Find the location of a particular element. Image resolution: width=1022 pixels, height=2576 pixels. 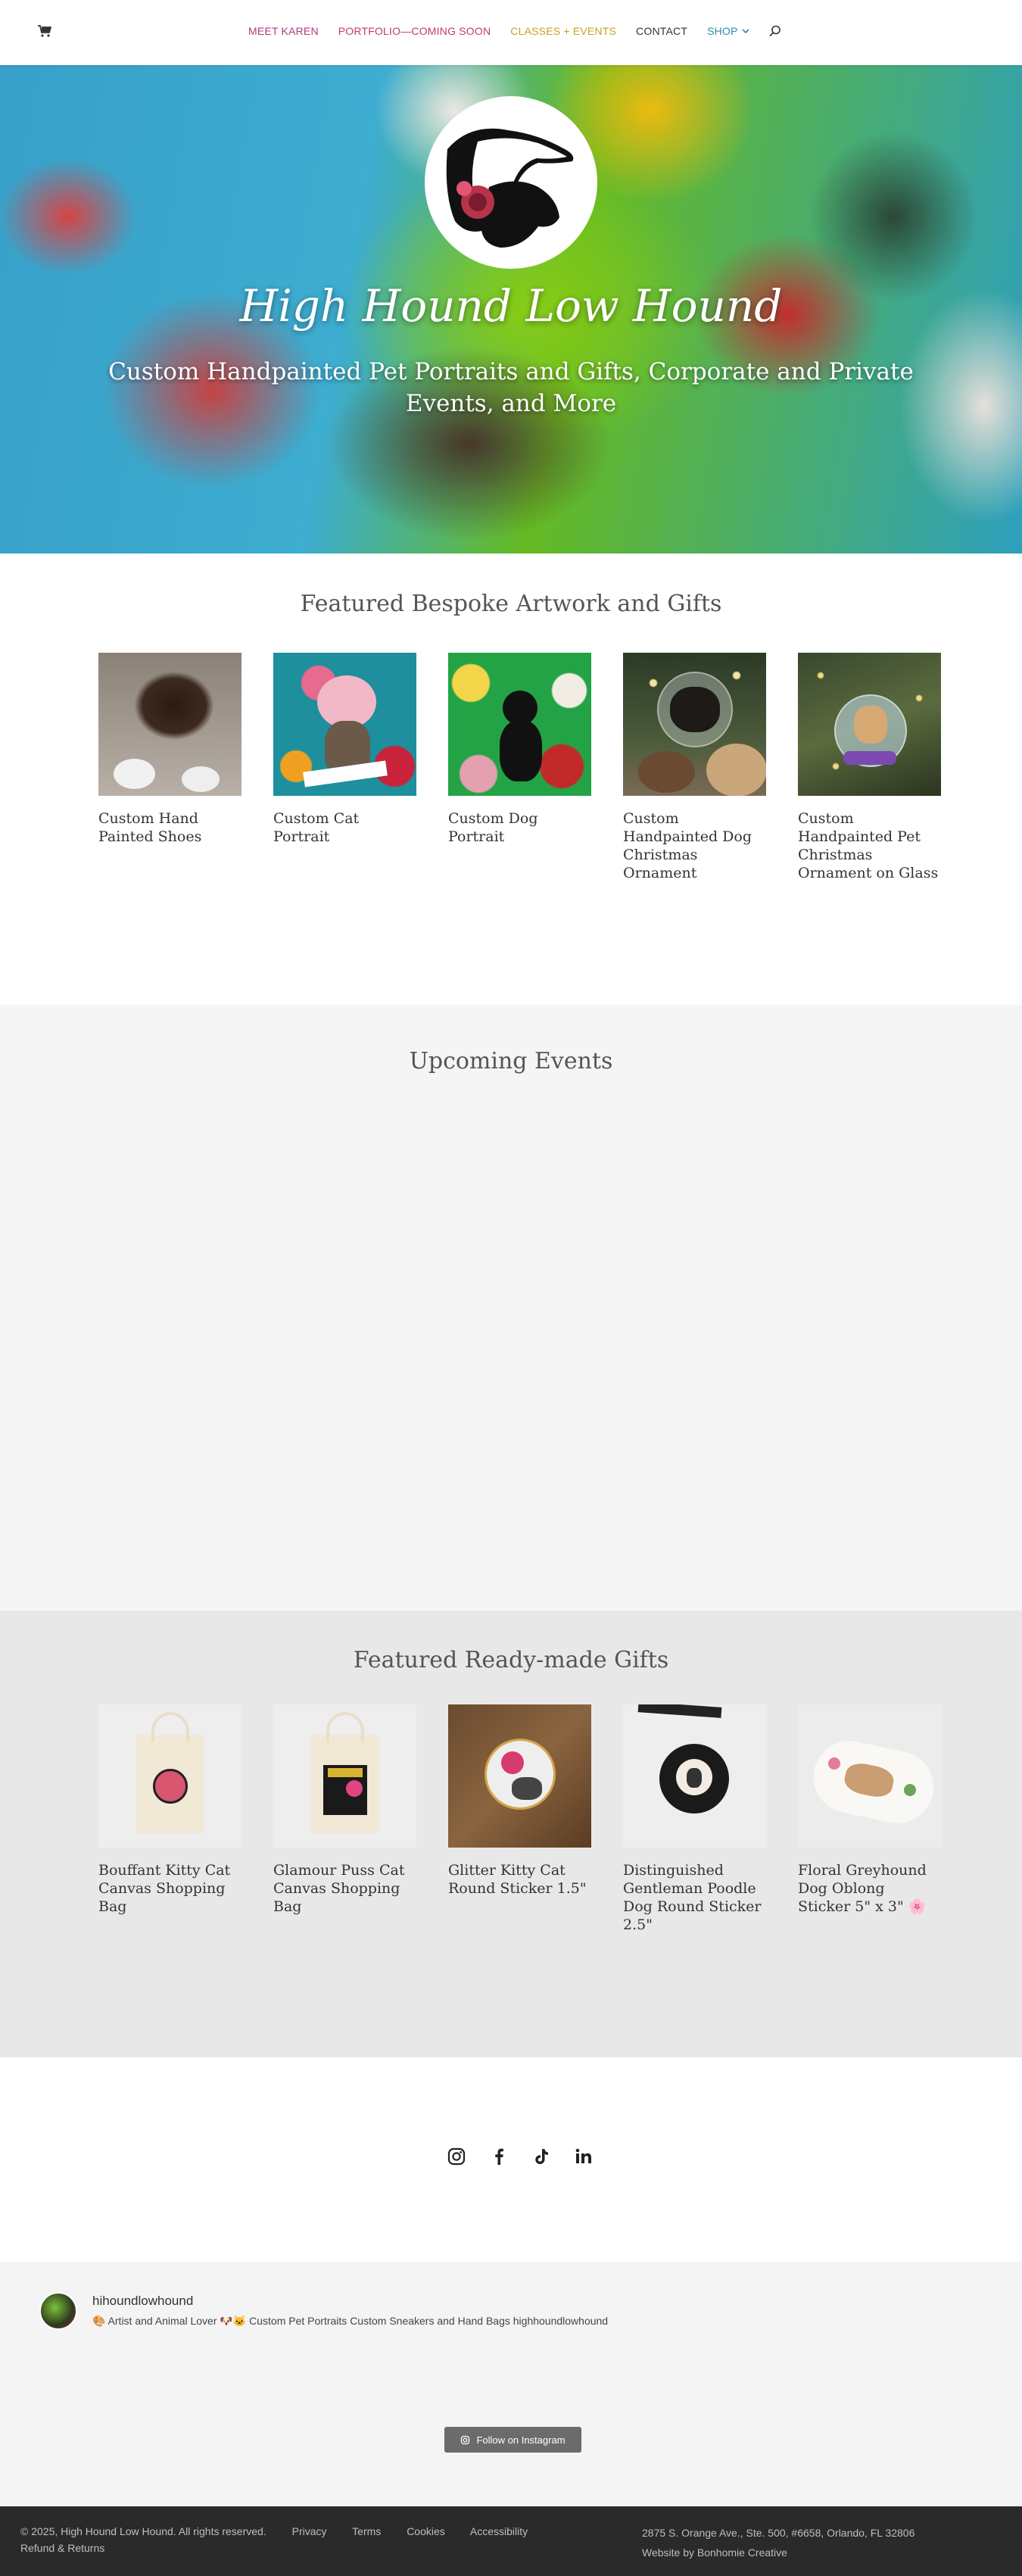

brand-name: High Hound Low Hound is located at coordinates (511, 306).